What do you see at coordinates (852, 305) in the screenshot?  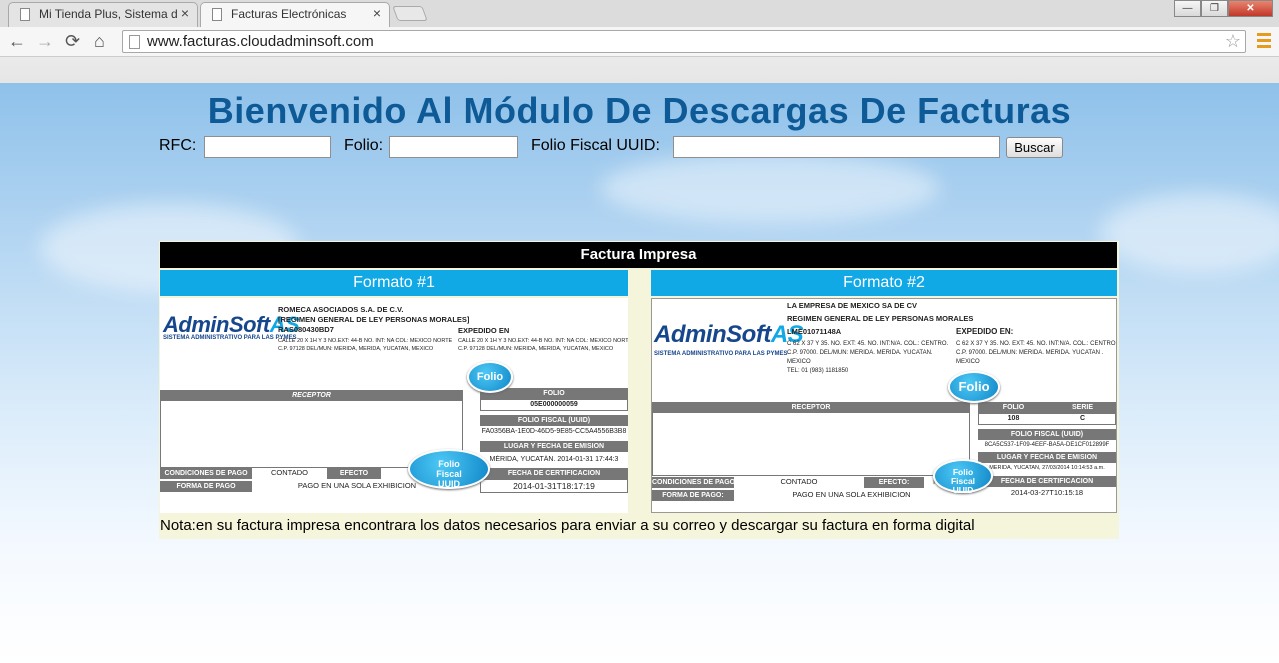 I see `company-name: LA EMPRESA DE MEXICO SA DE CV` at bounding box center [852, 305].